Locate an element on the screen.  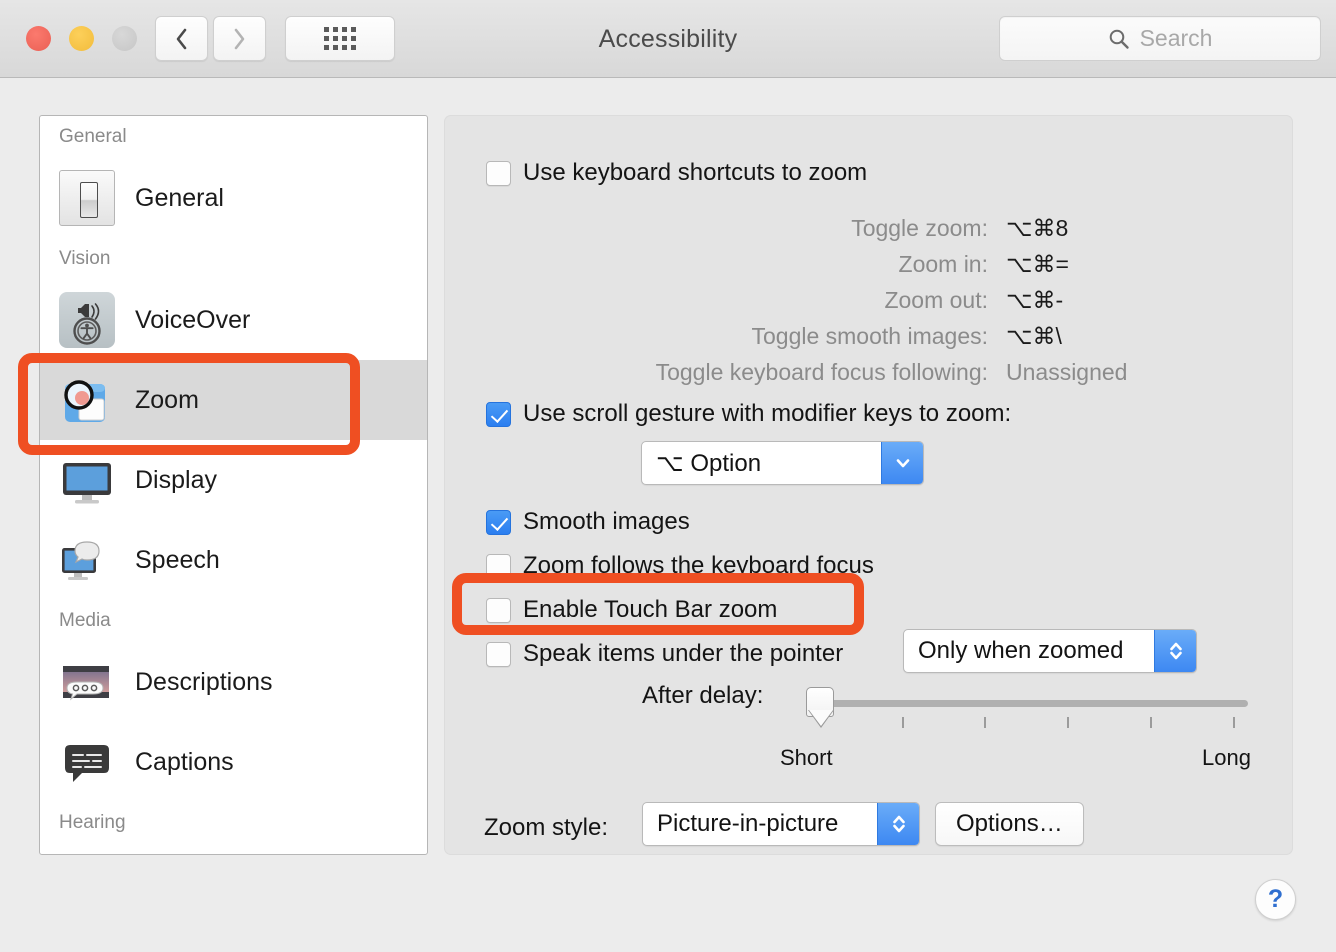
shortcut-key: Toggle keyboard focus following: is located at coordinates (821, 371).